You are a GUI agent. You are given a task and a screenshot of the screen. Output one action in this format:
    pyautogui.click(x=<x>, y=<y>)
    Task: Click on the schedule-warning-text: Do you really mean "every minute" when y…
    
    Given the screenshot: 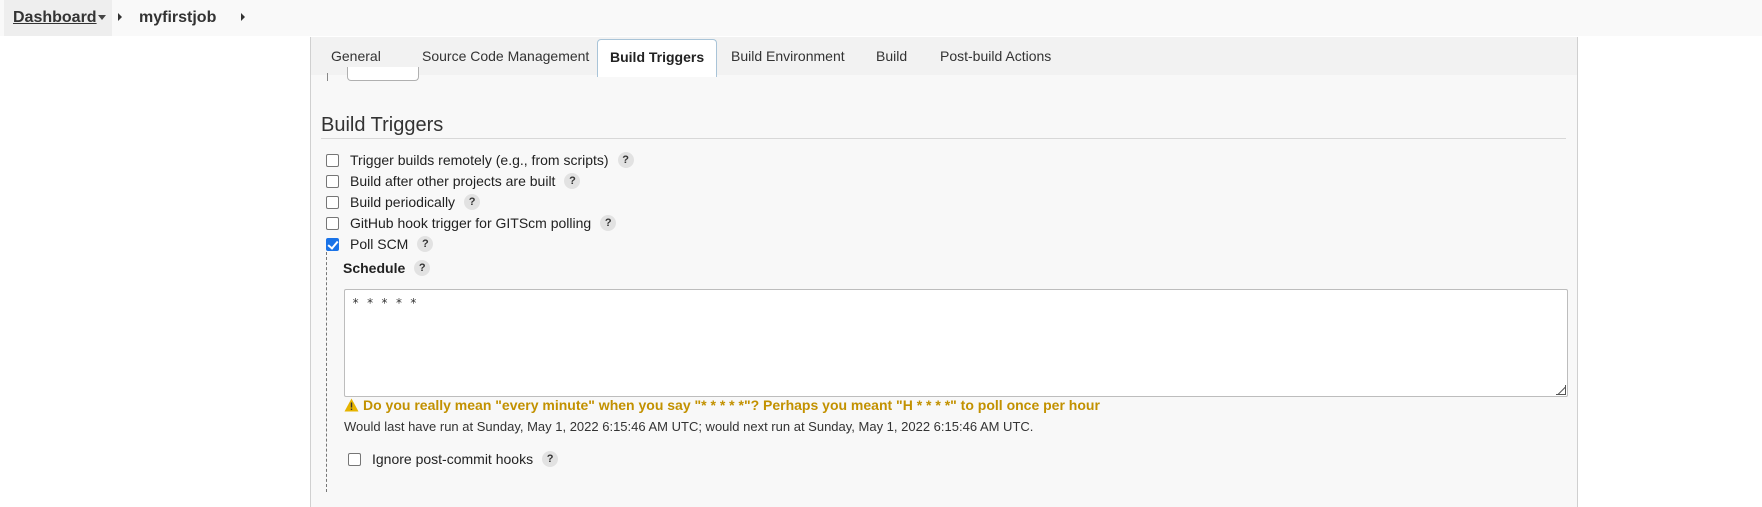 What is the action you would take?
    pyautogui.click(x=731, y=405)
    